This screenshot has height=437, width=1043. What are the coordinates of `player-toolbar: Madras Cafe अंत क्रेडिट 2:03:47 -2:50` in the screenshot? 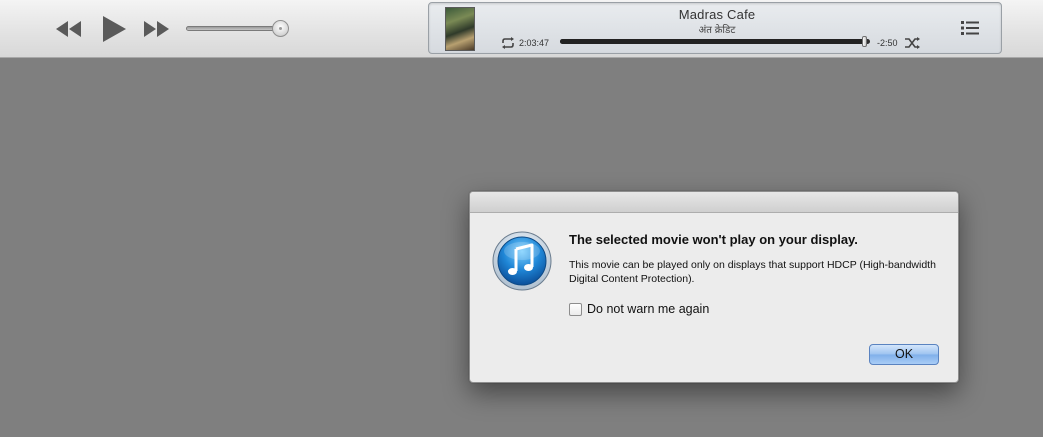 It's located at (521, 29).